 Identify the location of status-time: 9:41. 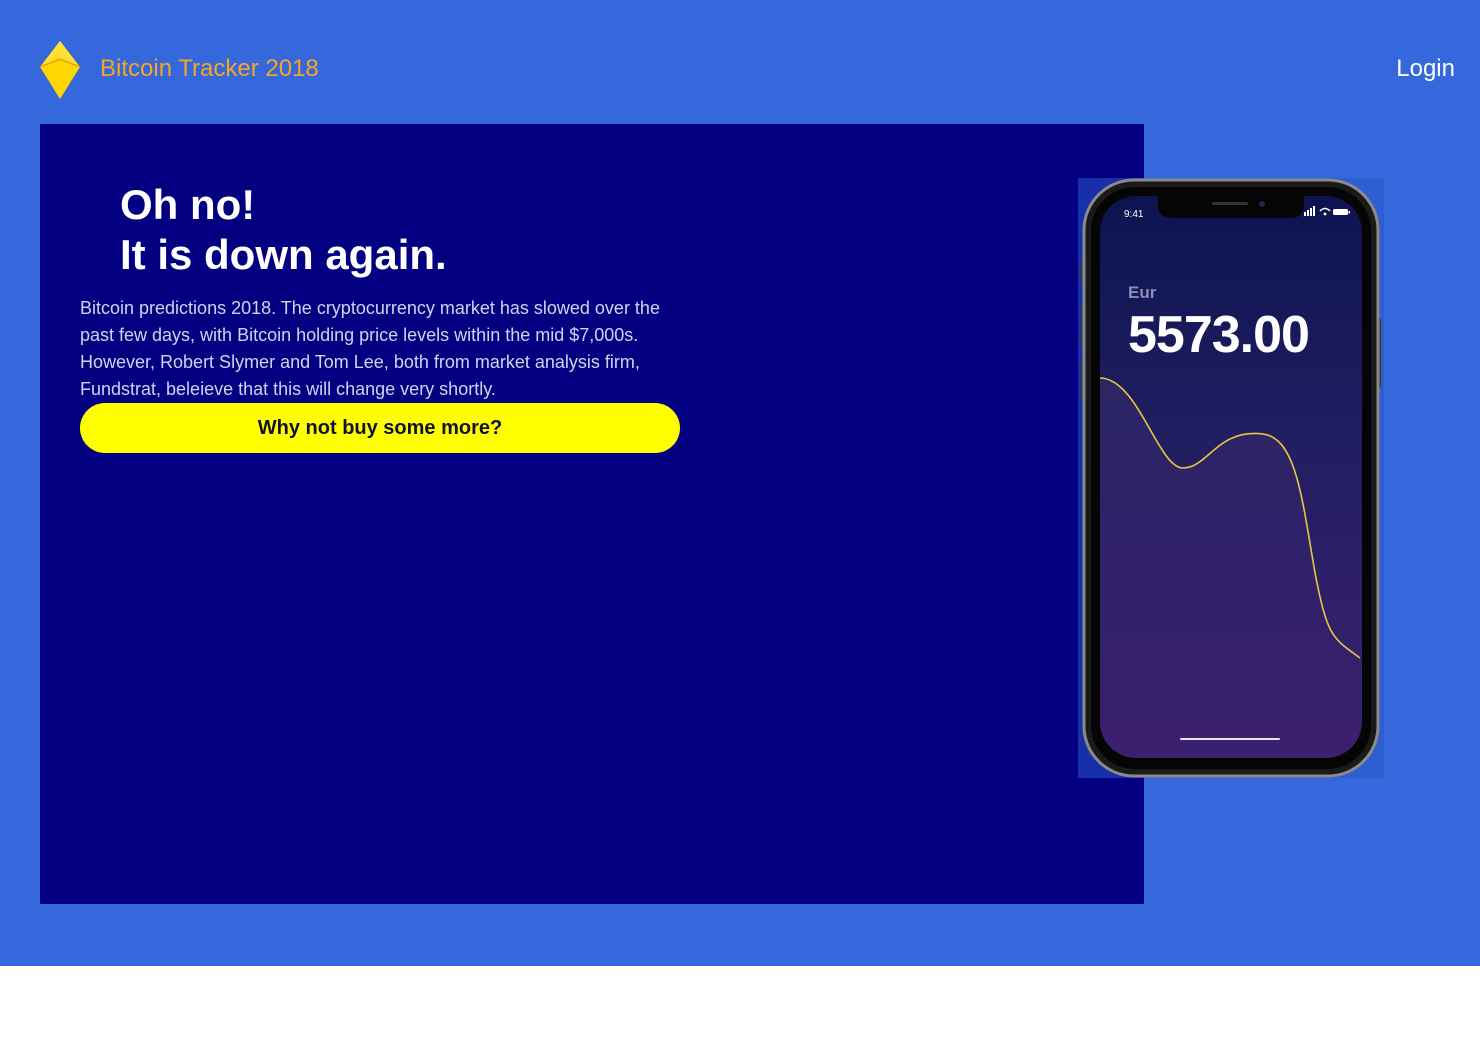
(1134, 214).